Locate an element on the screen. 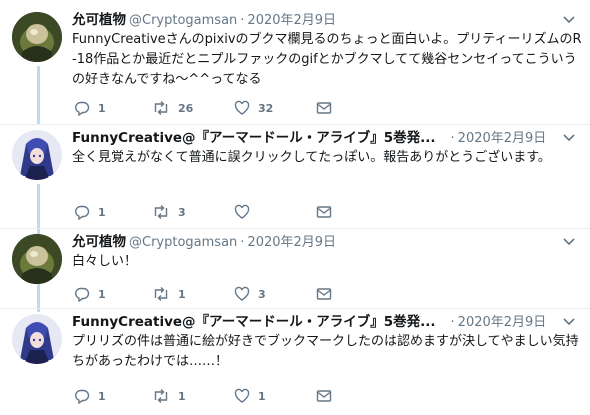 Image resolution: width=590 pixels, height=415 pixels. like-button: 3 is located at coordinates (250, 294).